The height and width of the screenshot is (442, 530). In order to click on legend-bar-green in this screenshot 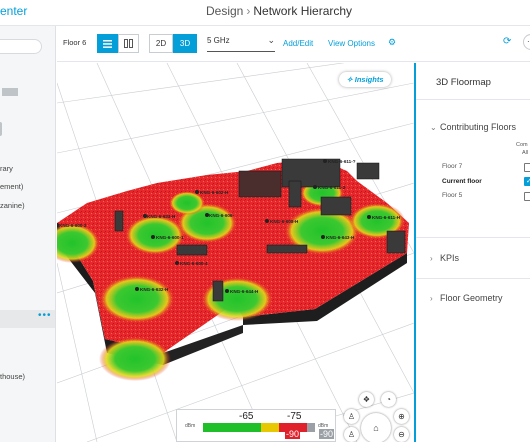, I will do `click(232, 427)`.